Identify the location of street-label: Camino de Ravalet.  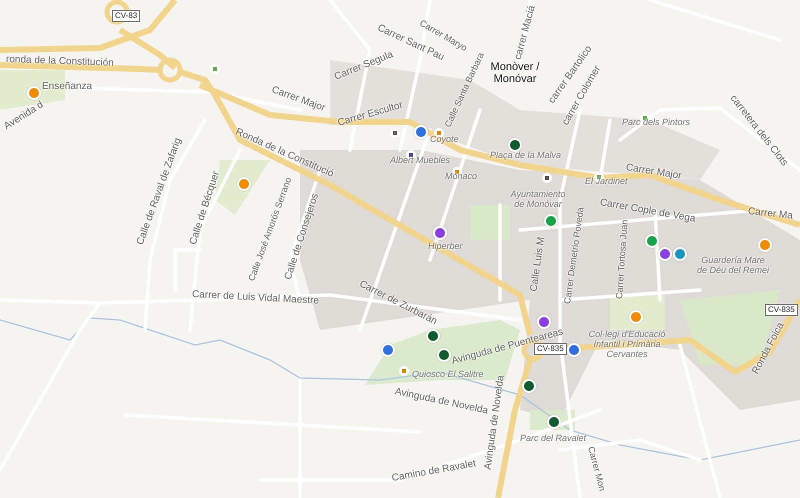
(434, 471).